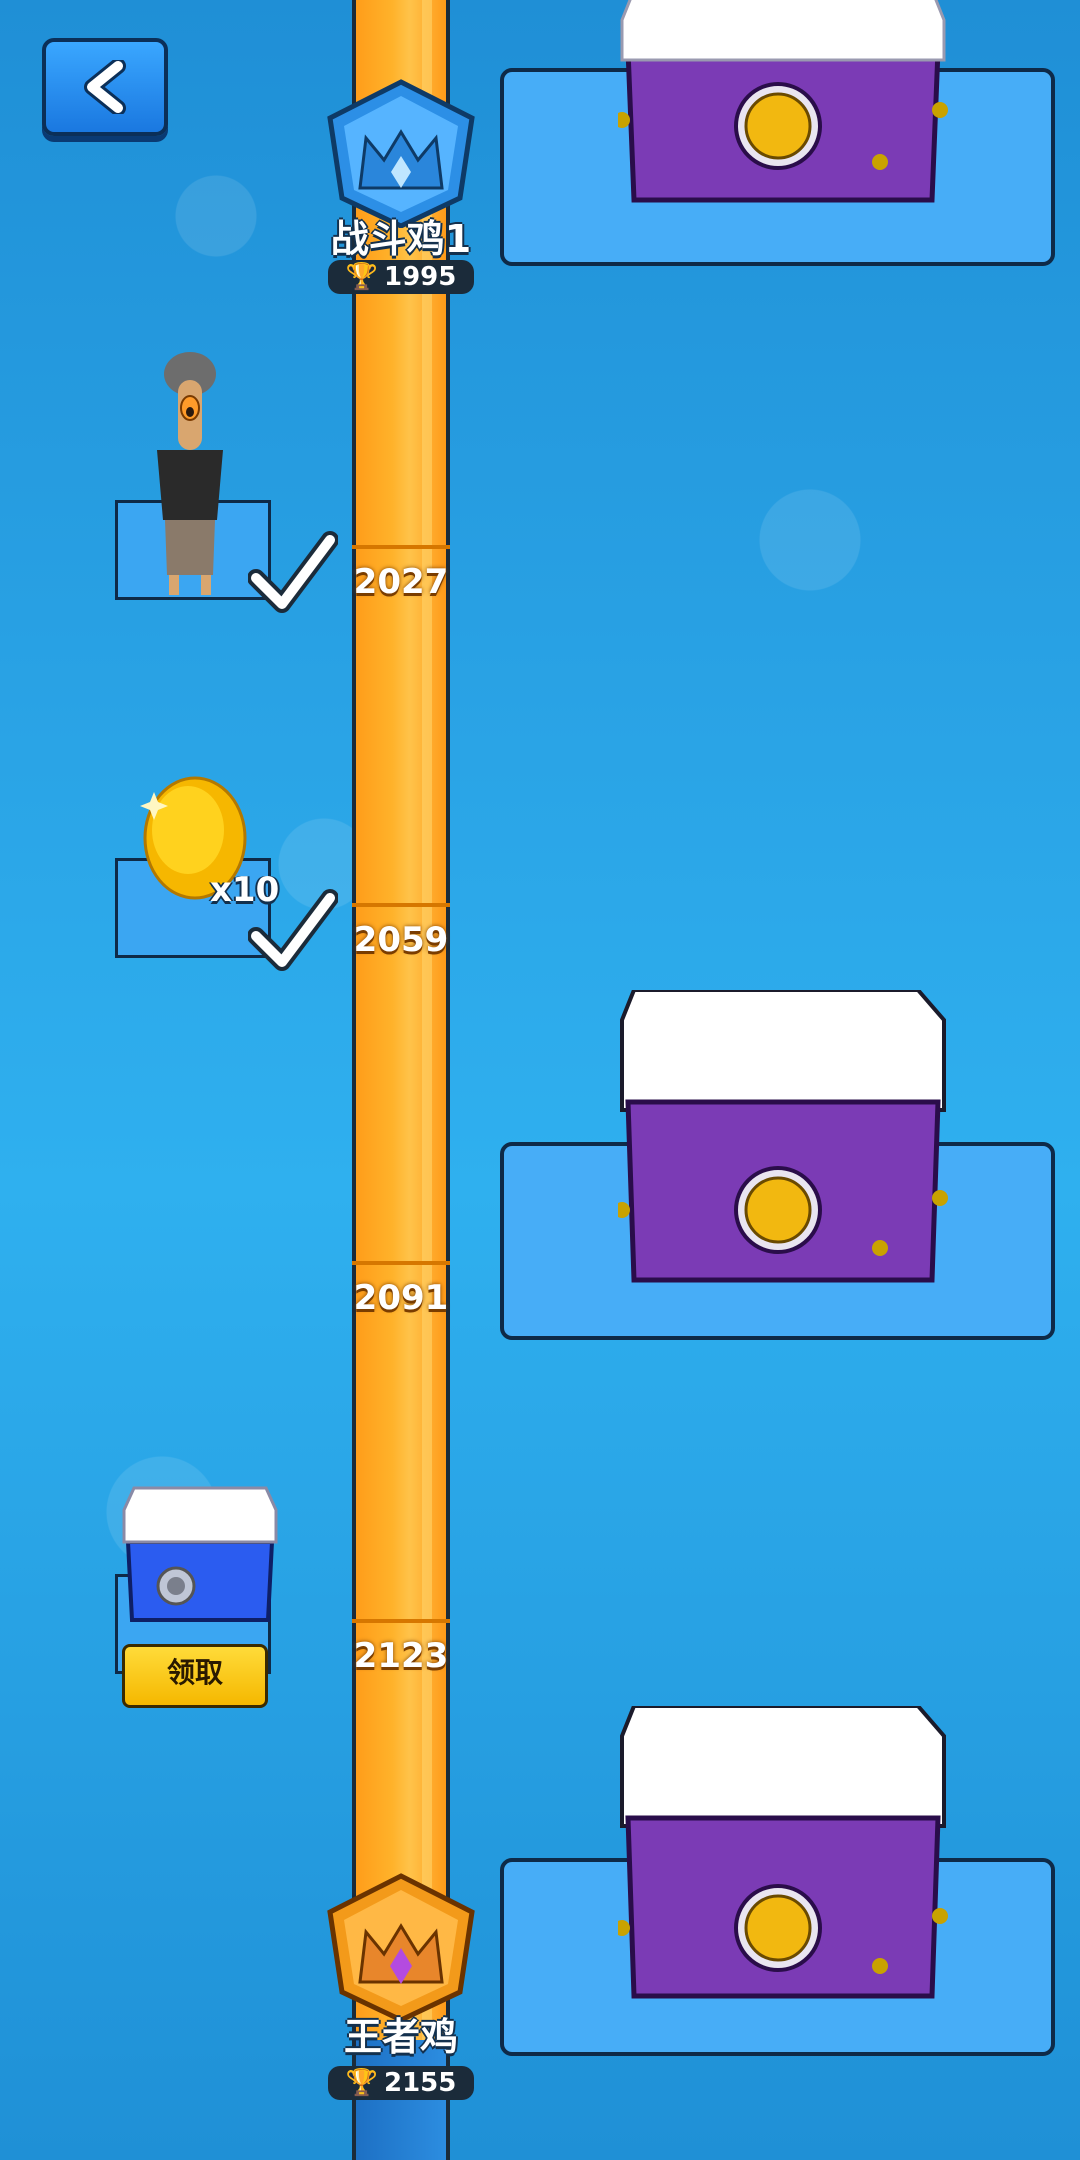 This screenshot has height=2160, width=1080. What do you see at coordinates (401, 1080) in the screenshot?
I see `progress-track` at bounding box center [401, 1080].